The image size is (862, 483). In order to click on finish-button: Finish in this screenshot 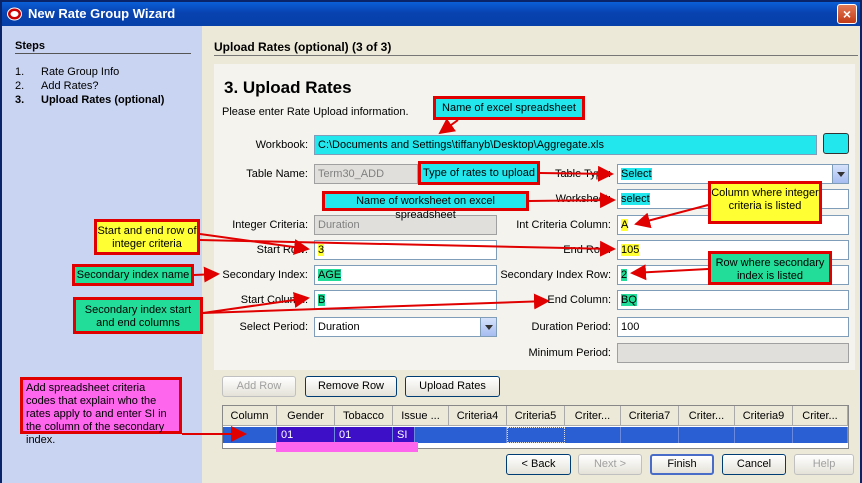, I will do `click(682, 464)`.